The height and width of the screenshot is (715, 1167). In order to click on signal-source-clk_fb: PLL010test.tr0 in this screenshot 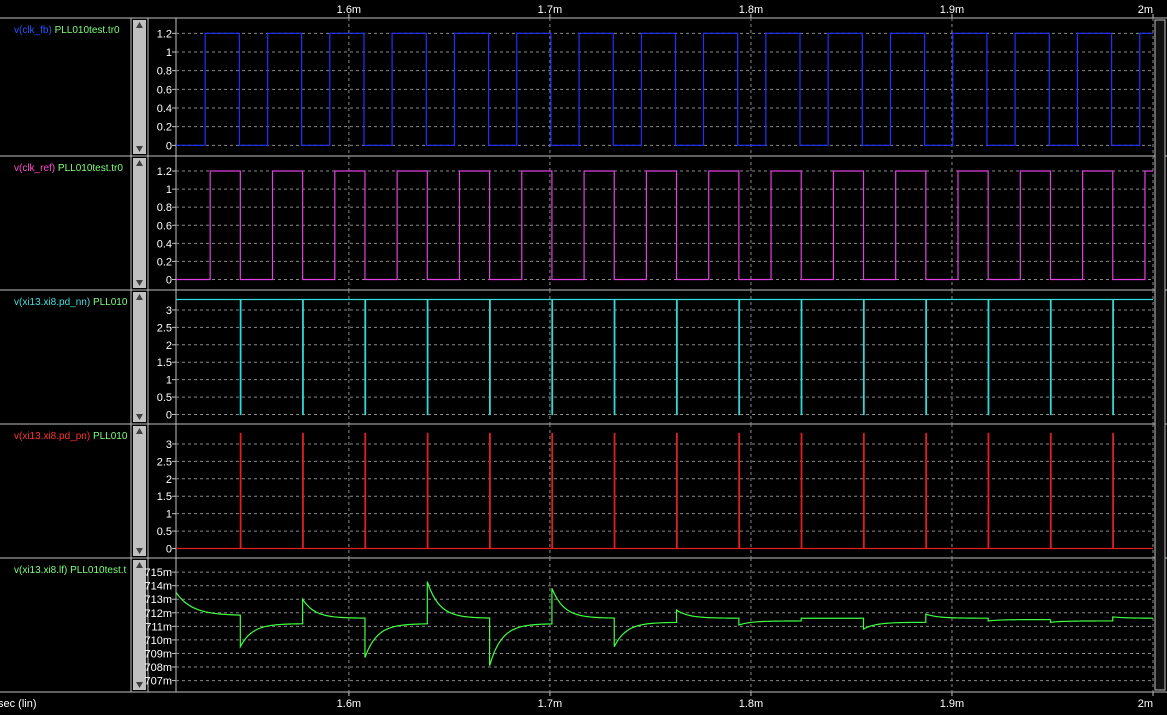, I will do `click(87, 30)`.